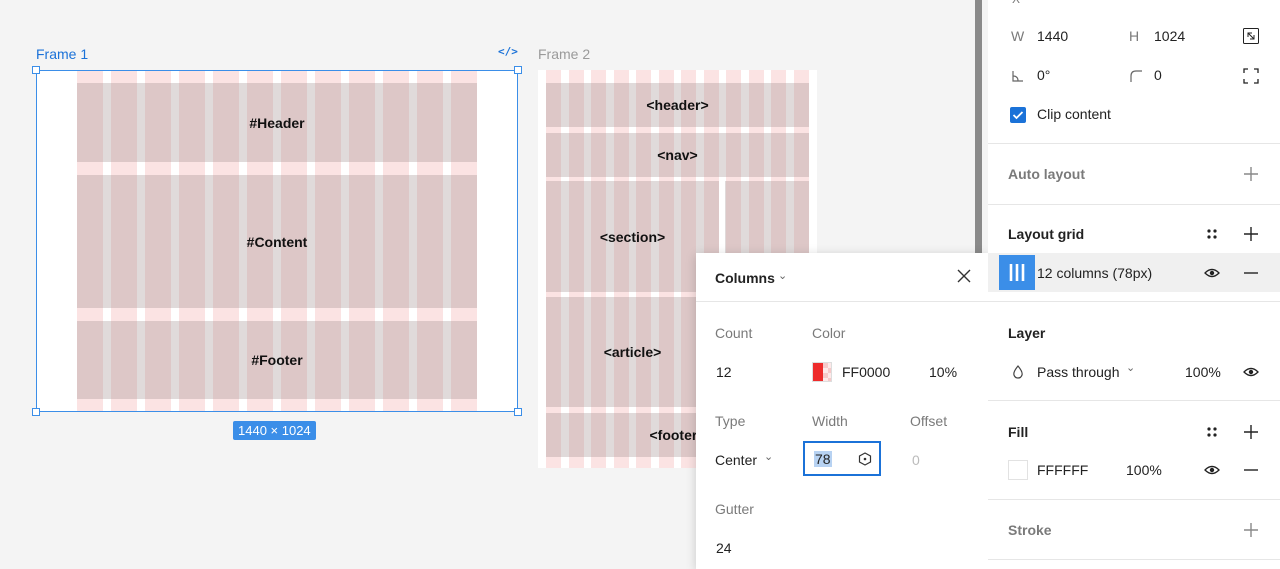  Describe the element at coordinates (1018, 36) in the screenshot. I see `w-label: W` at that location.